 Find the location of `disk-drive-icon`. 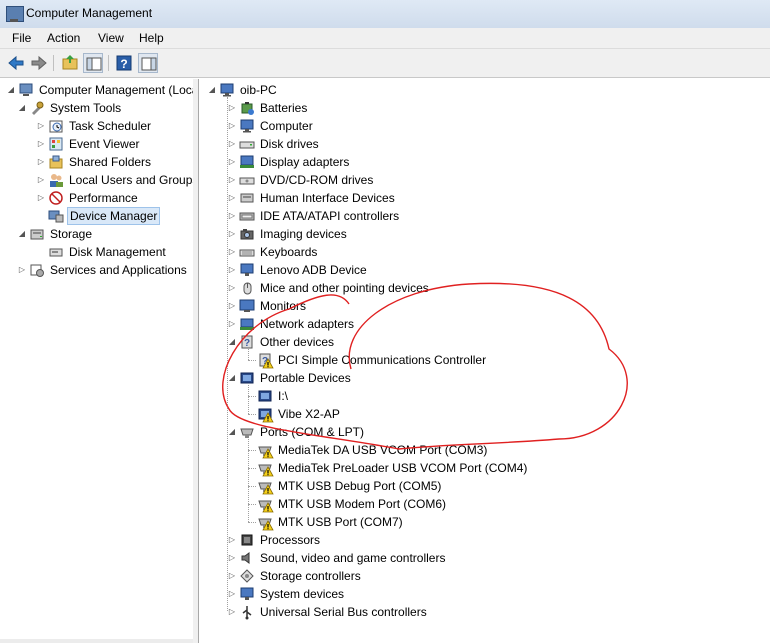

disk-drive-icon is located at coordinates (247, 144).